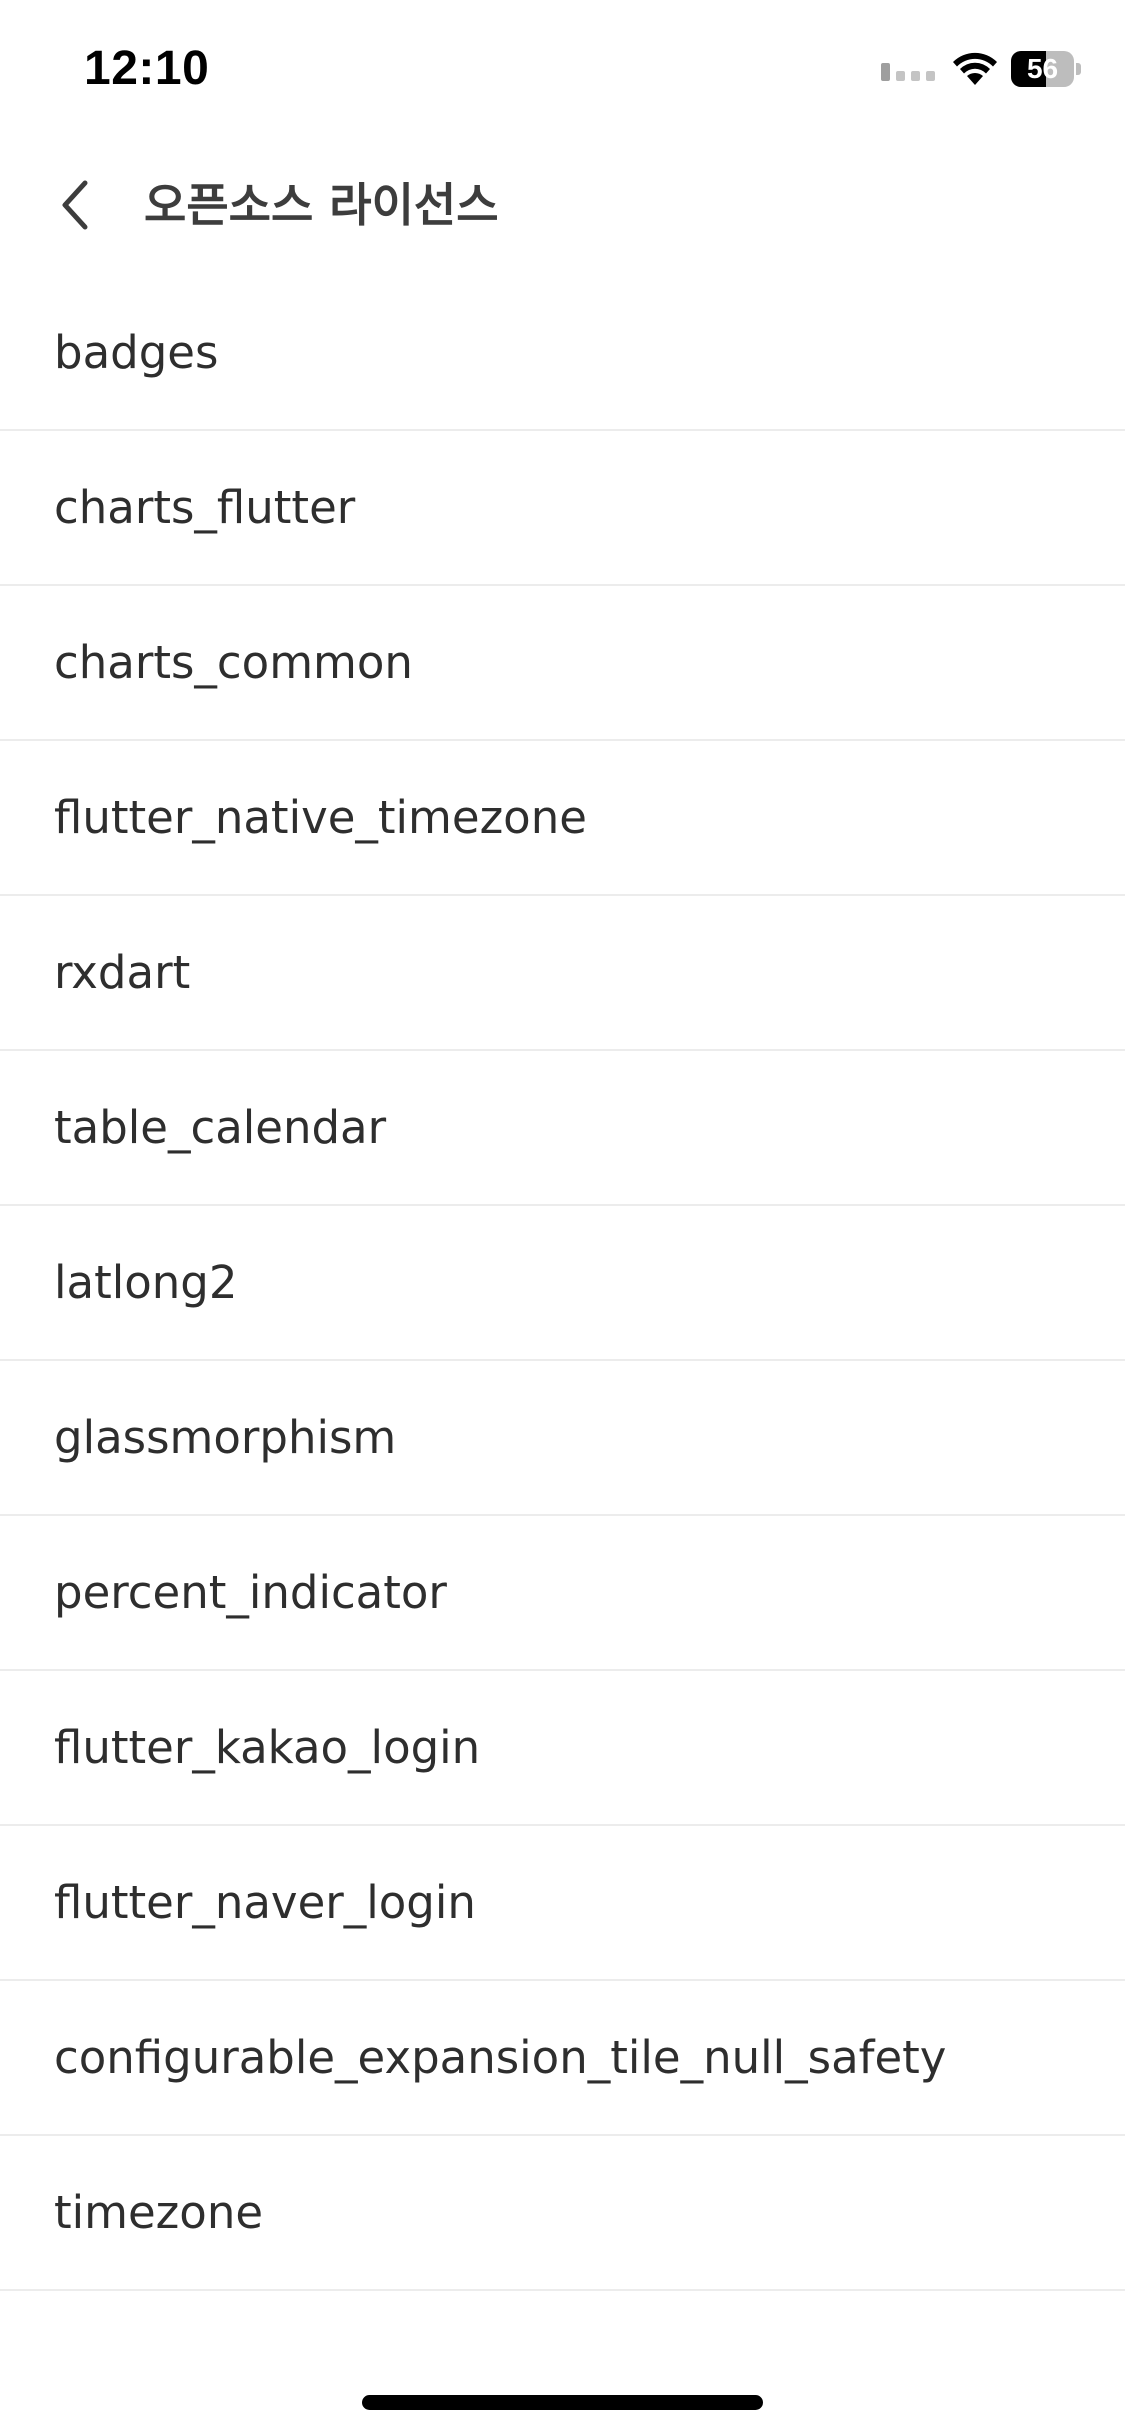  What do you see at coordinates (562, 1128) in the screenshot?
I see `license-list-item: table_calendar` at bounding box center [562, 1128].